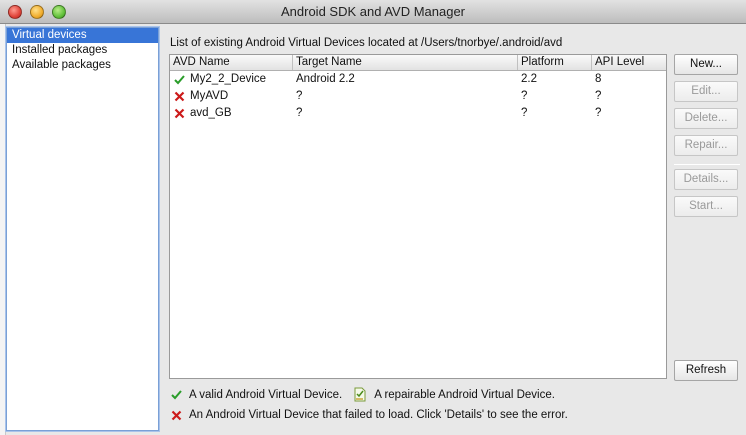 The width and height of the screenshot is (746, 435). What do you see at coordinates (231, 96) in the screenshot?
I see `avd-name-cell: MyAVD` at bounding box center [231, 96].